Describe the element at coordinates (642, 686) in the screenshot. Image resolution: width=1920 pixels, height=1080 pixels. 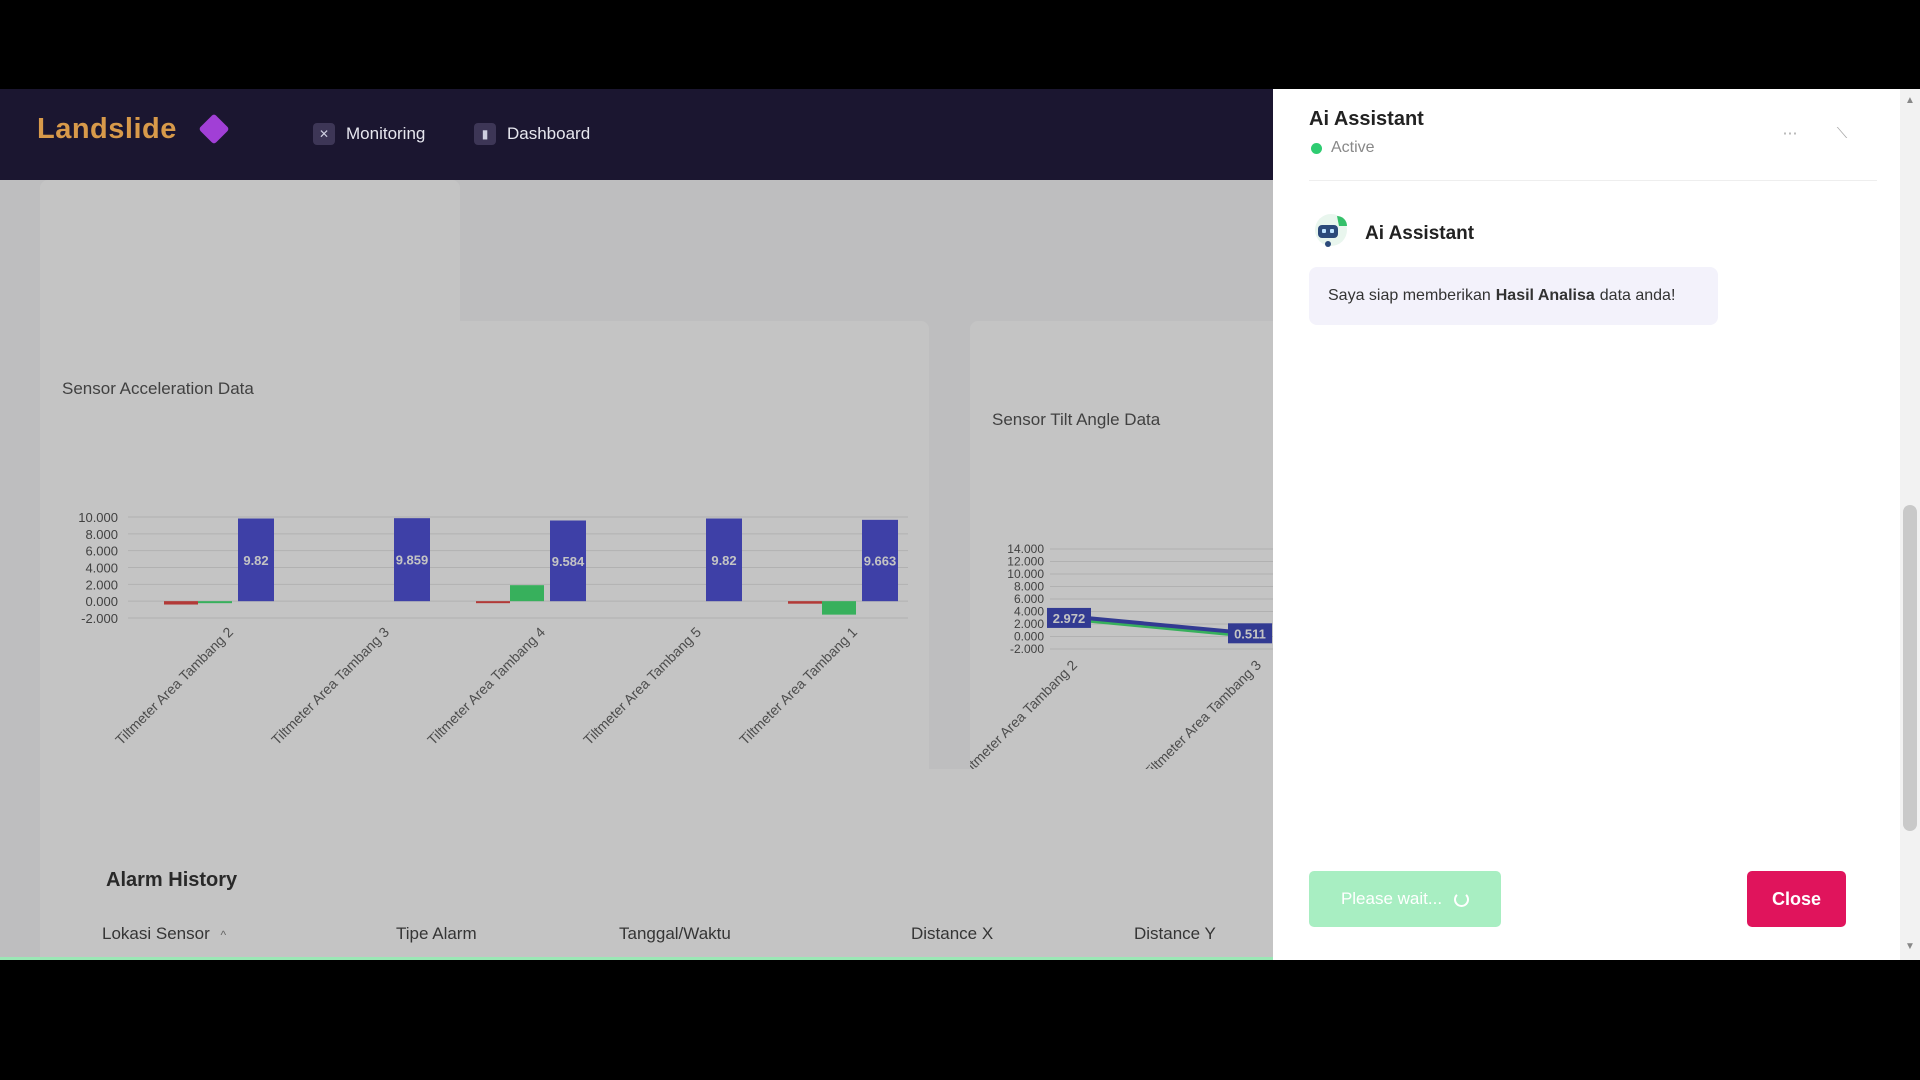
I see `x-tick-label: Tiltmeter Area Tambang 5` at that location.